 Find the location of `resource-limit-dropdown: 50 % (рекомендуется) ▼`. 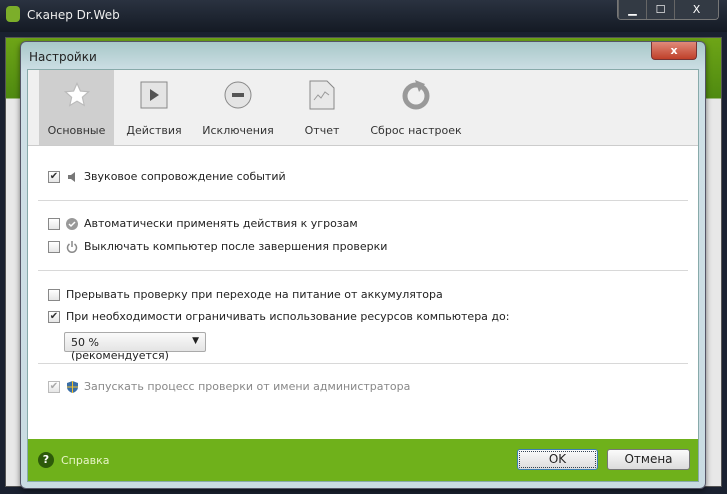

resource-limit-dropdown: 50 % (рекомендуется) ▼ is located at coordinates (135, 347).